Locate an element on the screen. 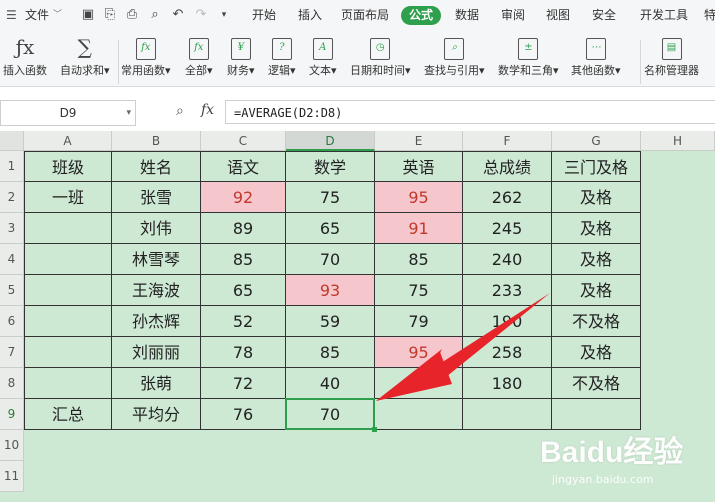 Image resolution: width=715 pixels, height=502 pixels. baidu-watermark: Baidu经验 jingyan.baidu.com is located at coordinates (625, 462).